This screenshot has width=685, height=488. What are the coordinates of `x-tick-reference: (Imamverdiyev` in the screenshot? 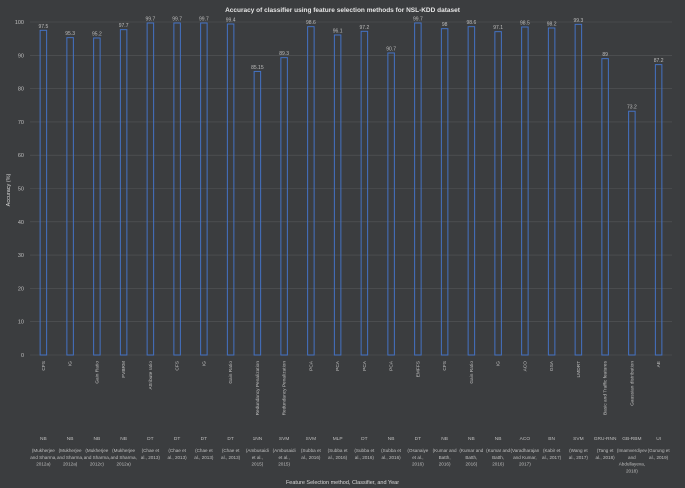 It's located at (632, 450).